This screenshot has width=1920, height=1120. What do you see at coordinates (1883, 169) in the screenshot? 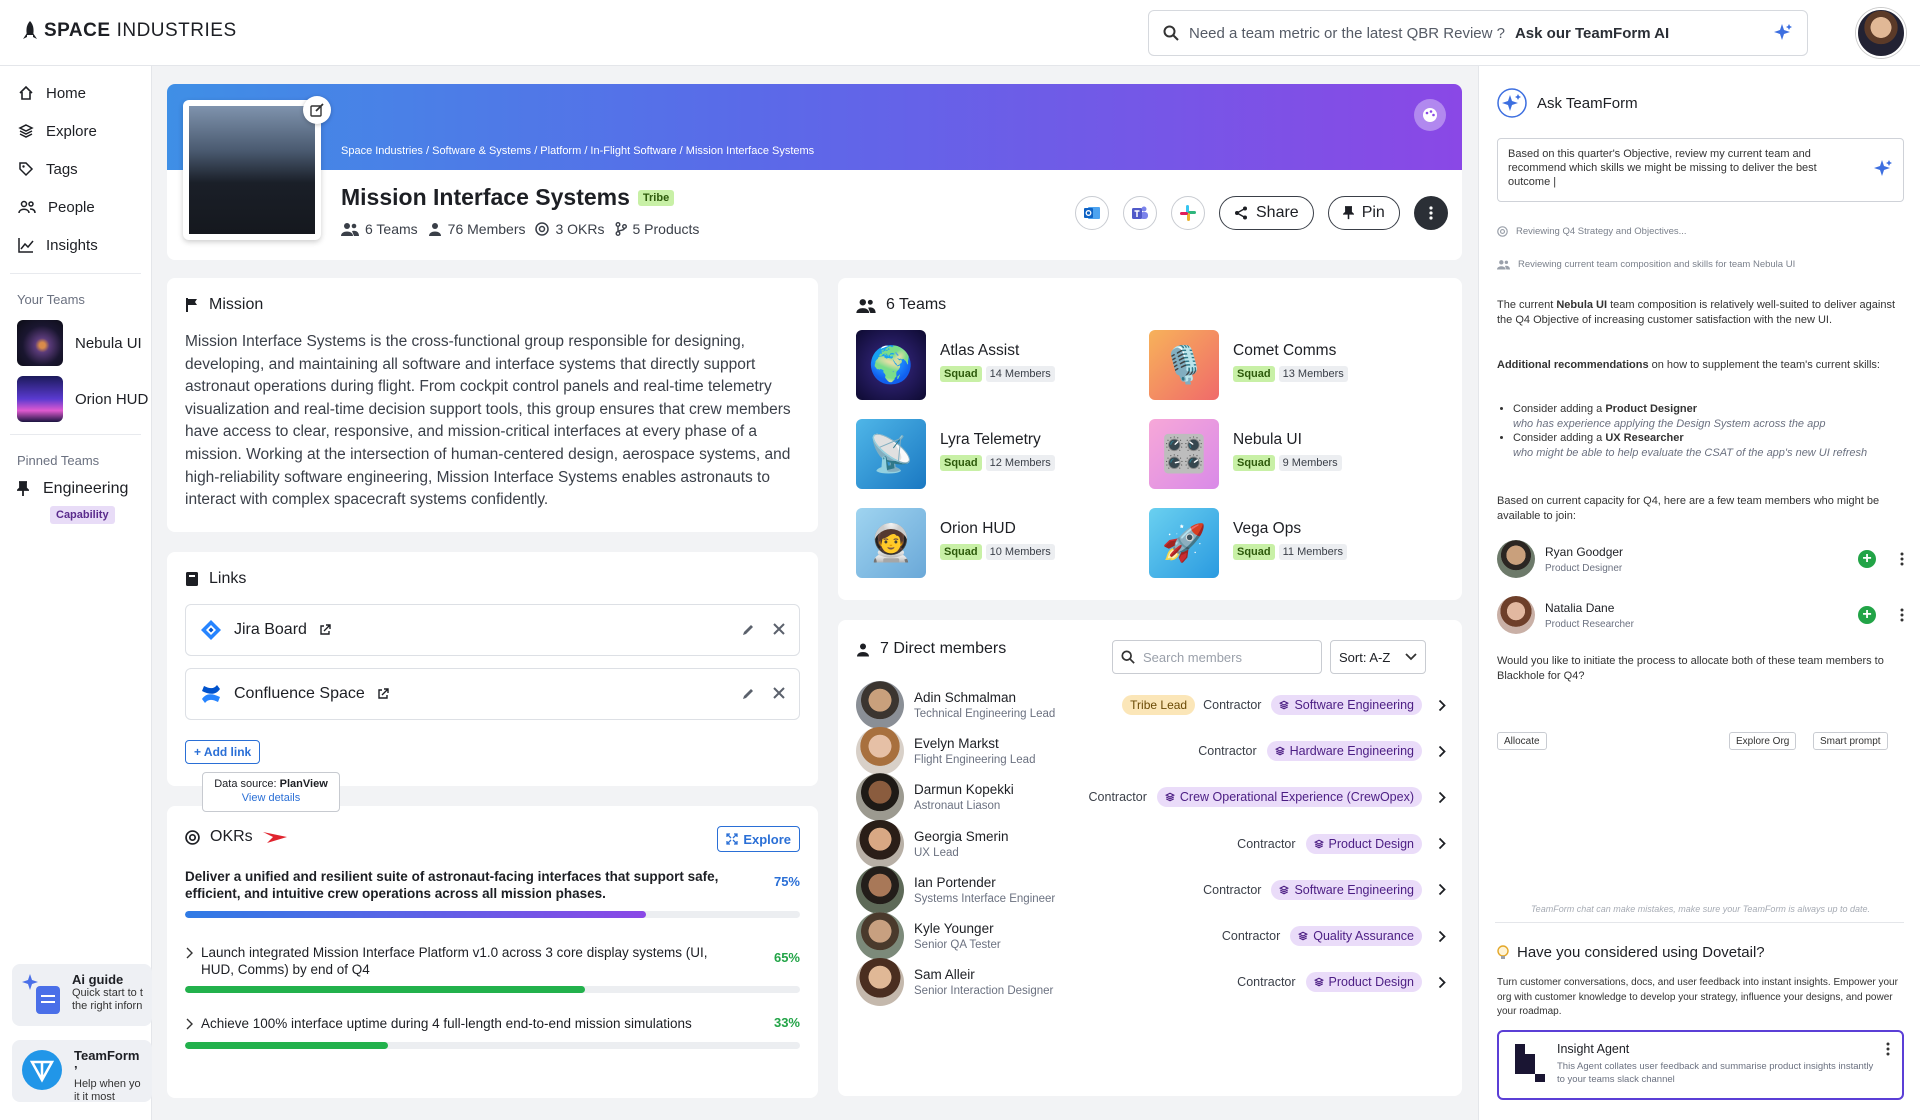
I see `sparkle-icon` at bounding box center [1883, 169].